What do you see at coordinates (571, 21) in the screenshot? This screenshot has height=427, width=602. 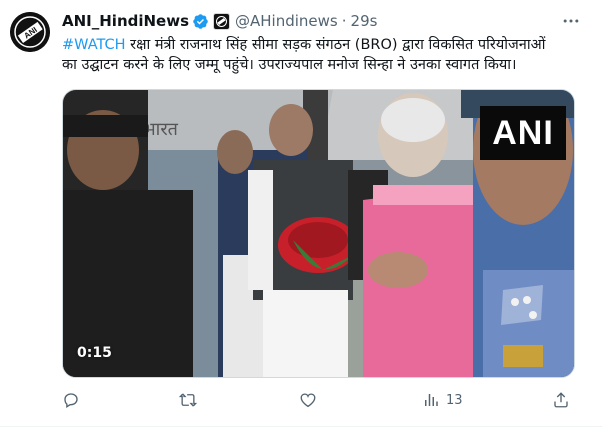 I see `more-icon` at bounding box center [571, 21].